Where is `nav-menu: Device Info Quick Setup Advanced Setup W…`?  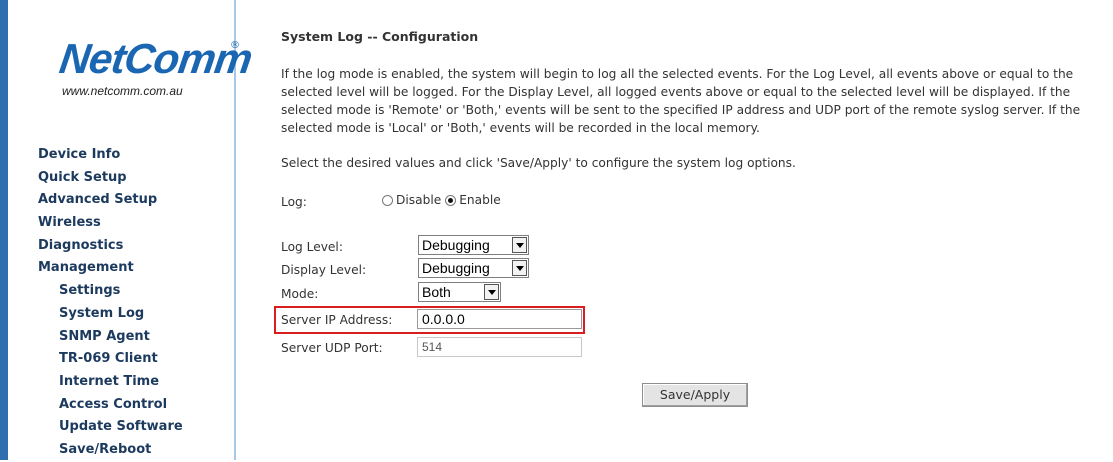 nav-menu: Device Info Quick Setup Advanced Setup W… is located at coordinates (110, 303).